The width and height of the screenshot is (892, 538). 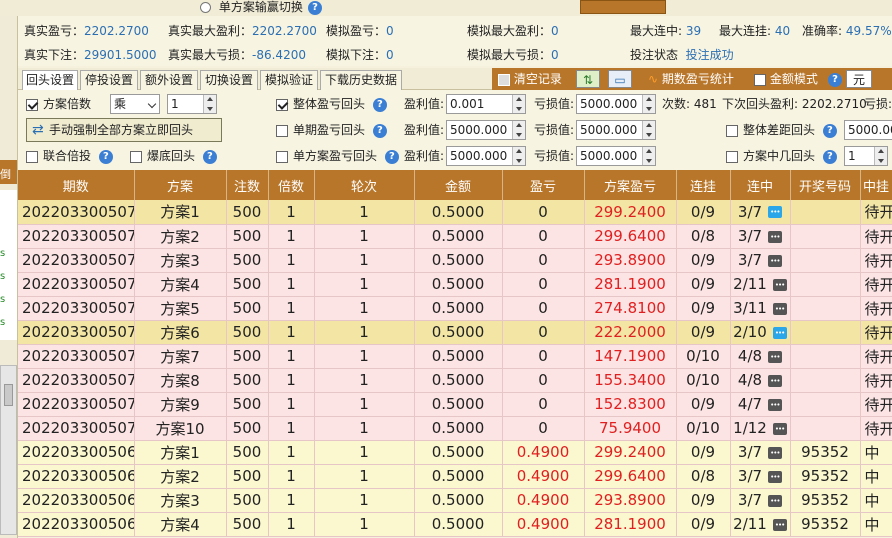 I want to click on blow-option: 爆底回头 ?, so click(x=173, y=156).